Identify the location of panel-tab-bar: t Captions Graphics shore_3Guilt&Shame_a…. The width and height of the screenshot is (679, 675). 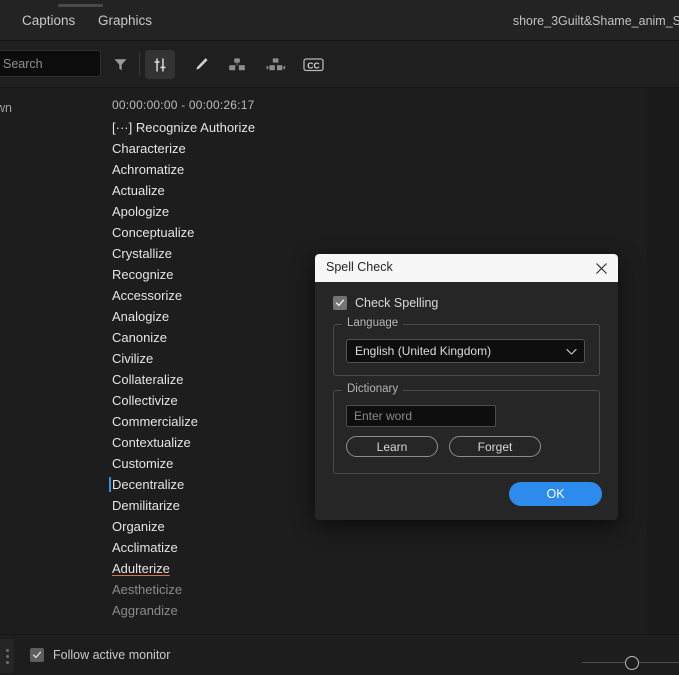
(339, 20).